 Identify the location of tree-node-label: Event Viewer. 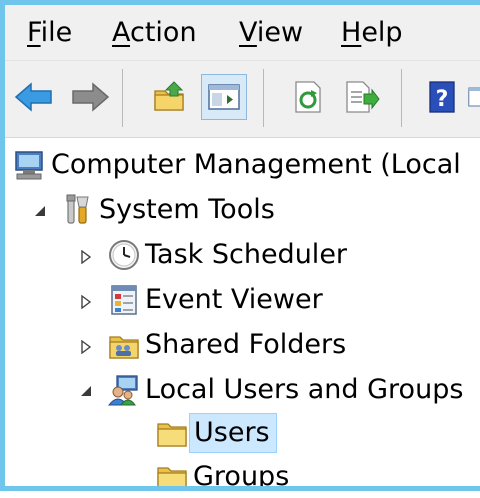
(234, 299).